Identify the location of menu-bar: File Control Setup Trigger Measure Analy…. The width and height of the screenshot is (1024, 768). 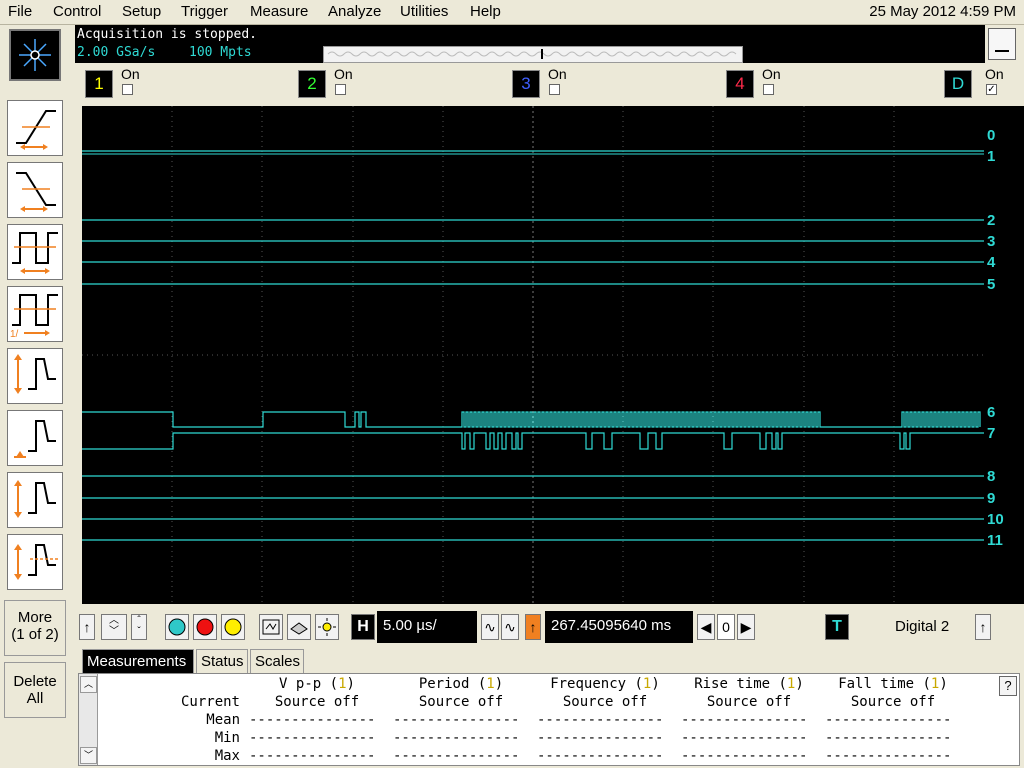
(512, 12).